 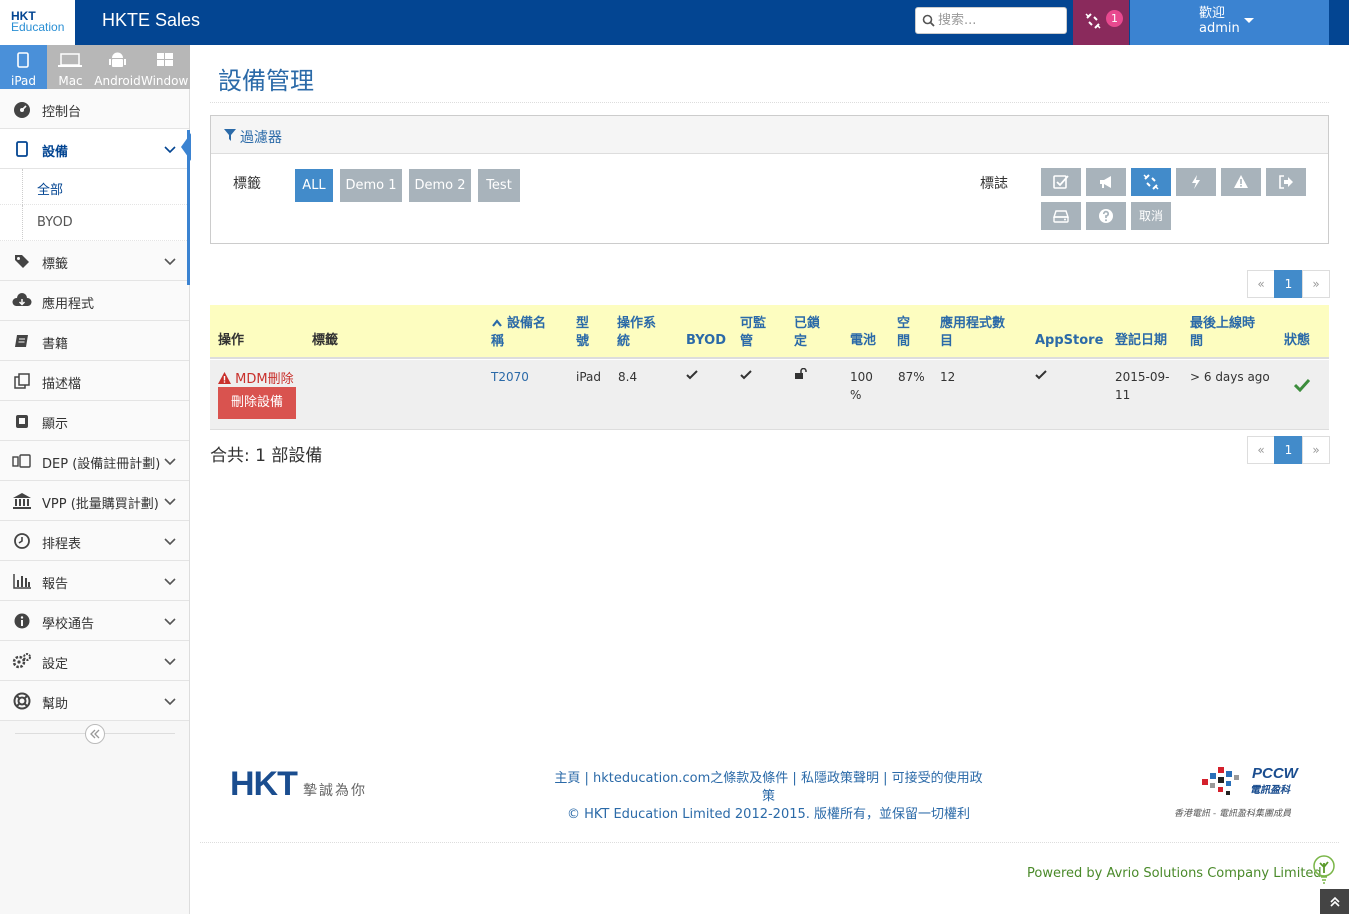 What do you see at coordinates (22, 621) in the screenshot?
I see `info-icon` at bounding box center [22, 621].